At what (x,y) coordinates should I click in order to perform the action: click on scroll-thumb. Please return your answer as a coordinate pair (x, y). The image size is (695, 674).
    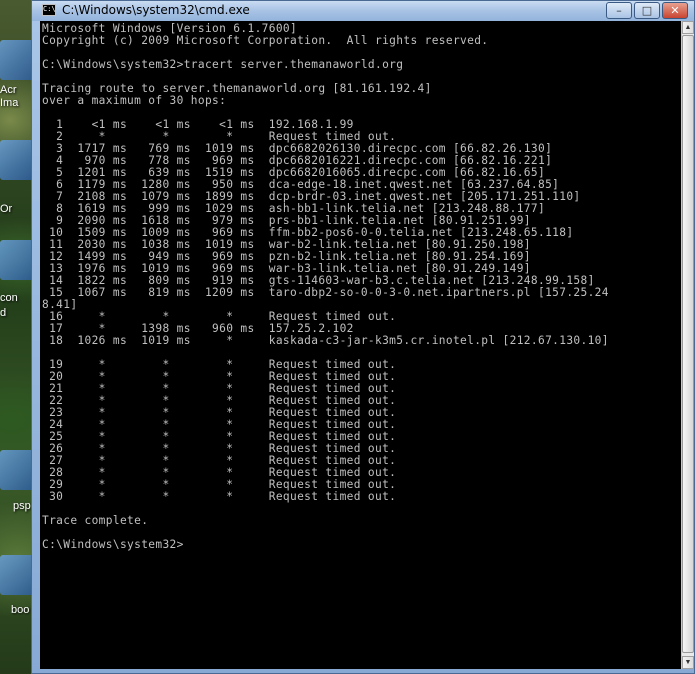
    Looking at the image, I should click on (688, 344).